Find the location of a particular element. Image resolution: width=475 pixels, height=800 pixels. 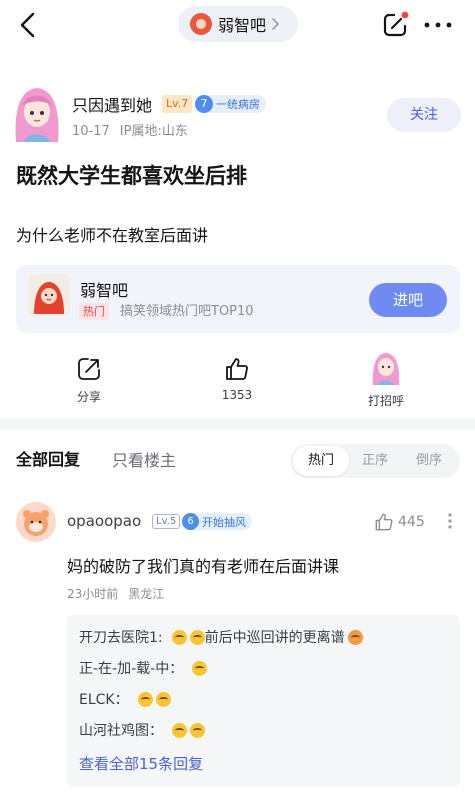

sort-ascending: 正序 is located at coordinates (375, 461).